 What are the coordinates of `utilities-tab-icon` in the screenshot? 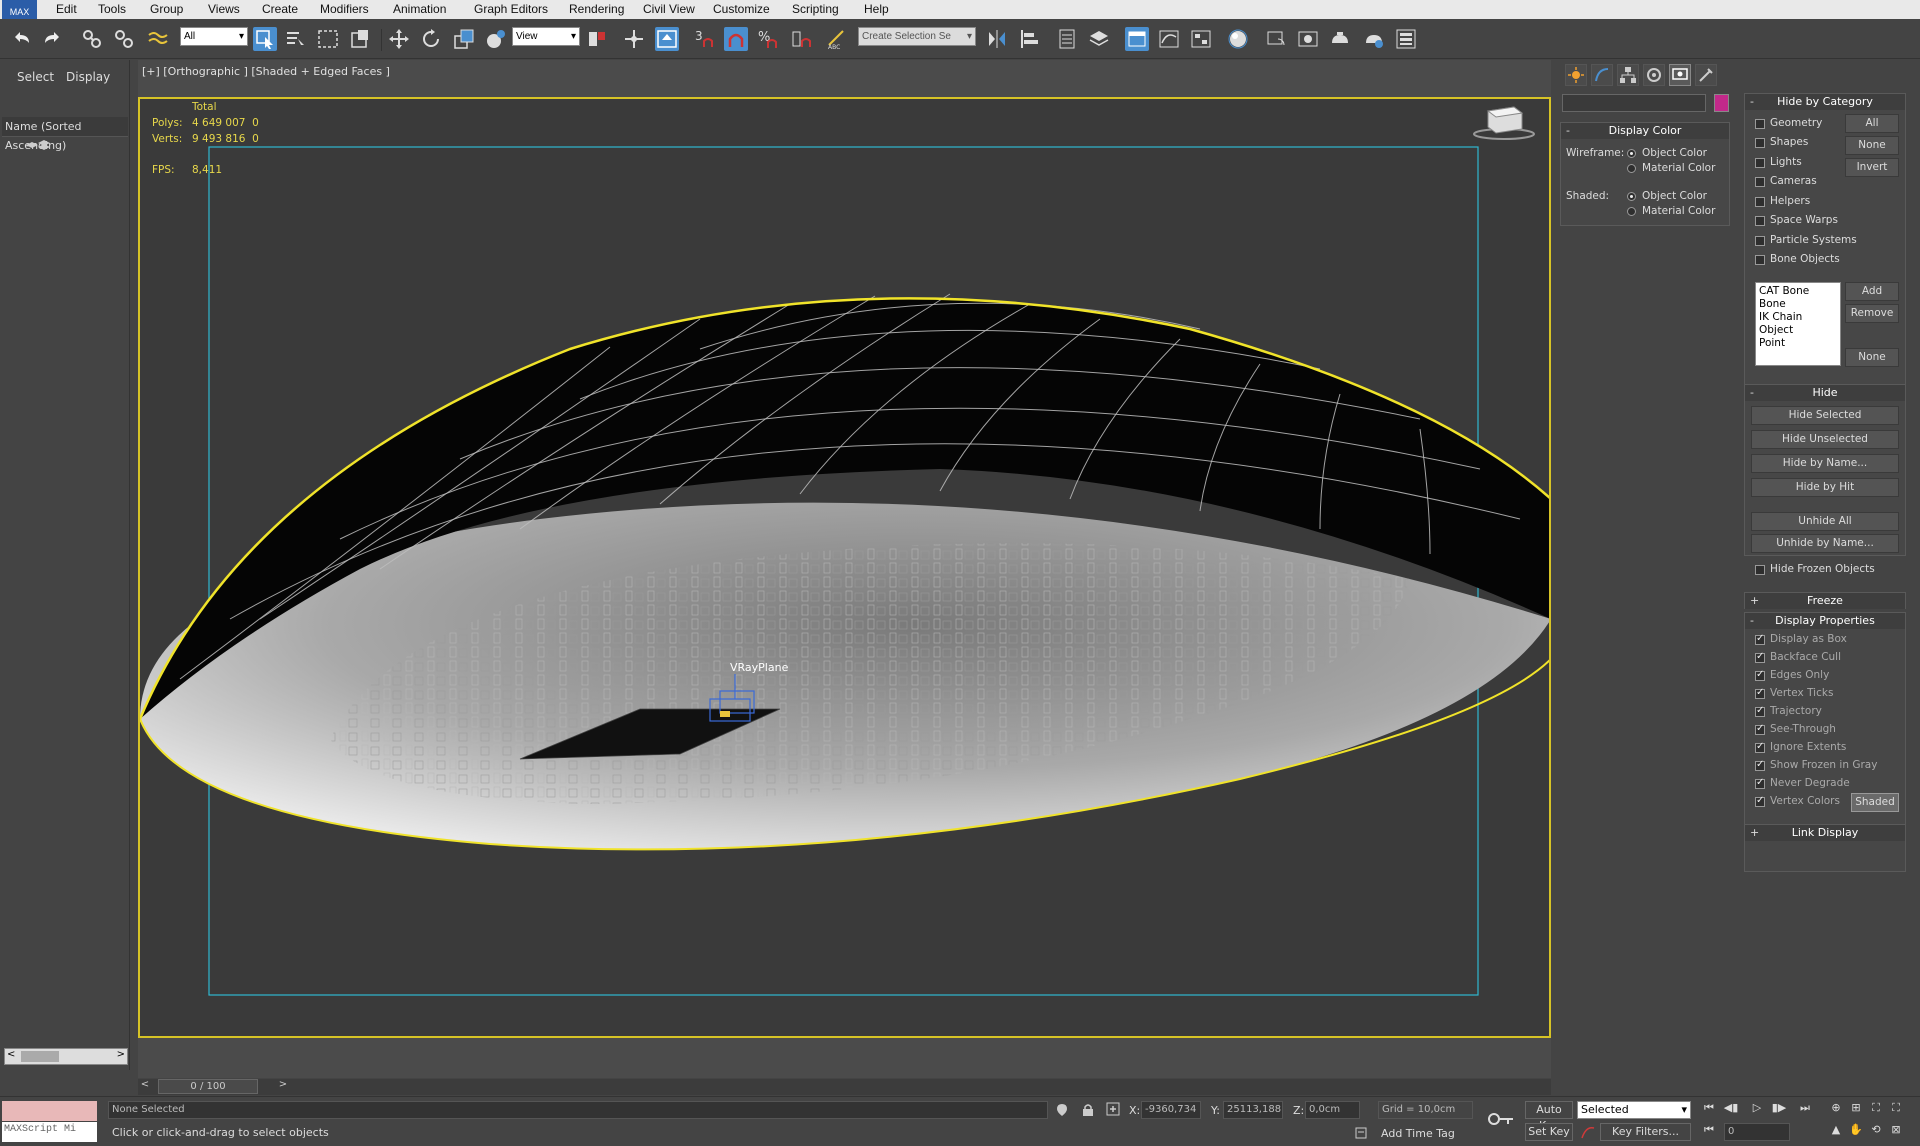 It's located at (1706, 75).